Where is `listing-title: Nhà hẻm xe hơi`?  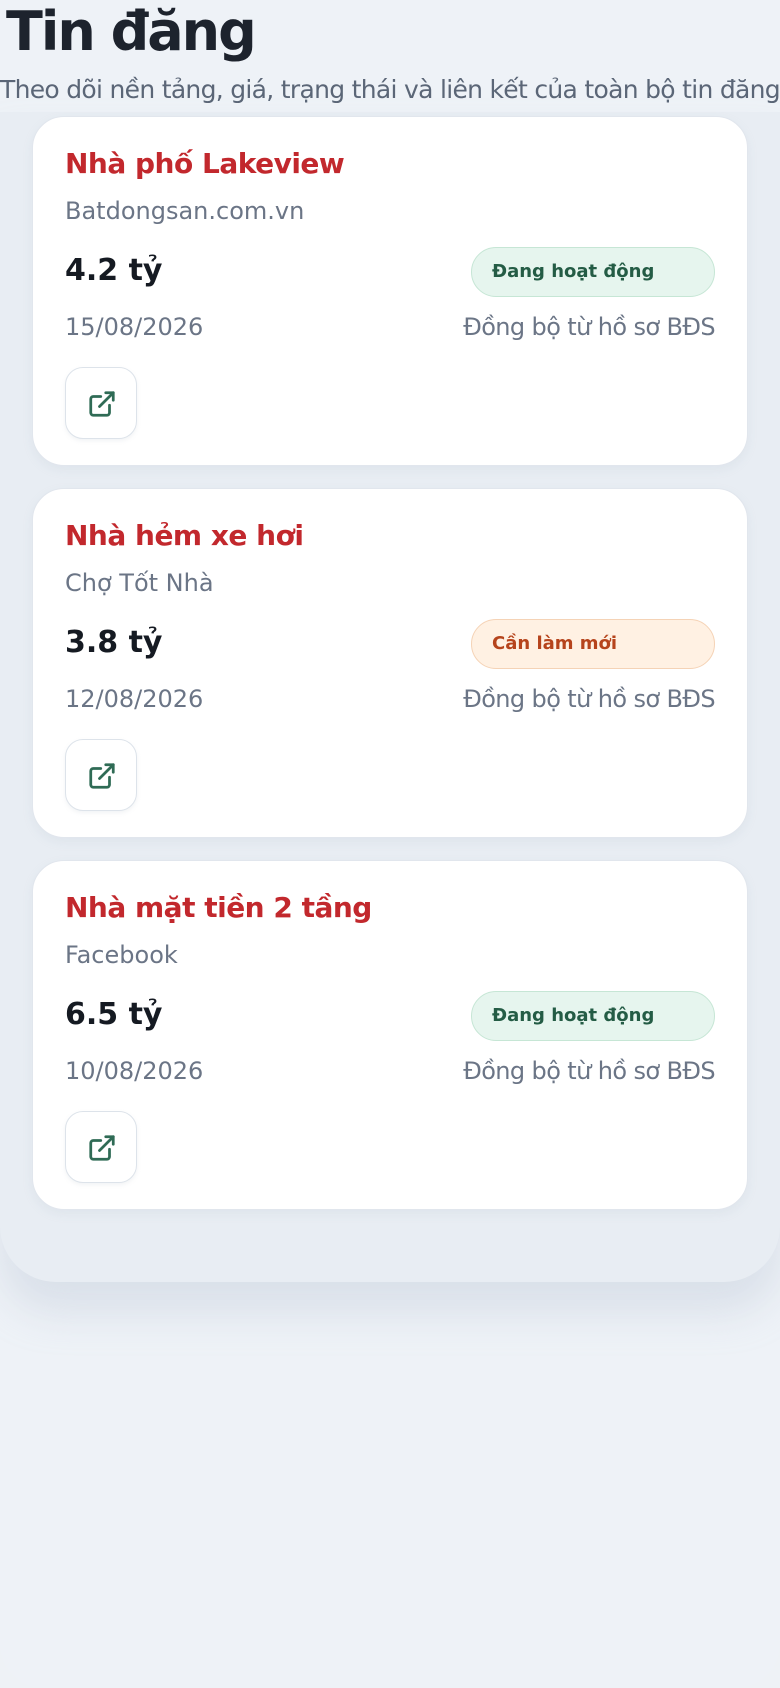 listing-title: Nhà hẻm xe hơi is located at coordinates (184, 535).